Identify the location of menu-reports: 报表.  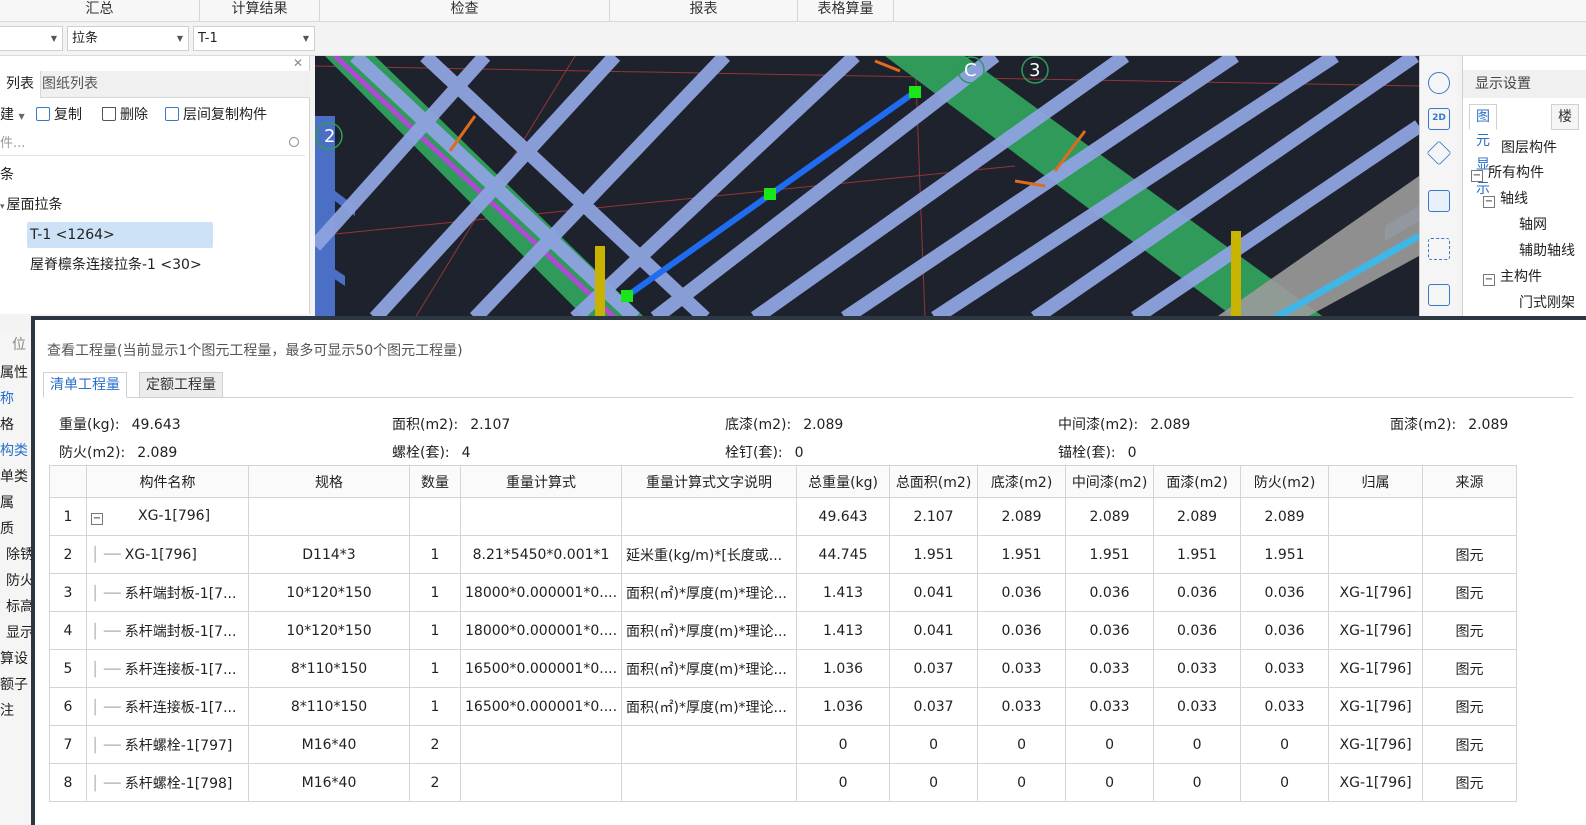
(704, 10).